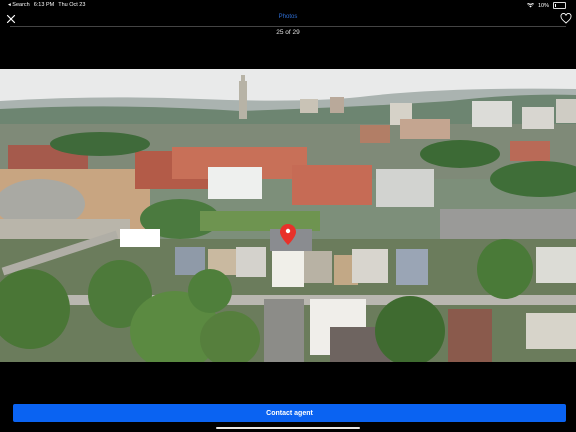  I want to click on status-time: 6:13 PM, so click(44, 5).